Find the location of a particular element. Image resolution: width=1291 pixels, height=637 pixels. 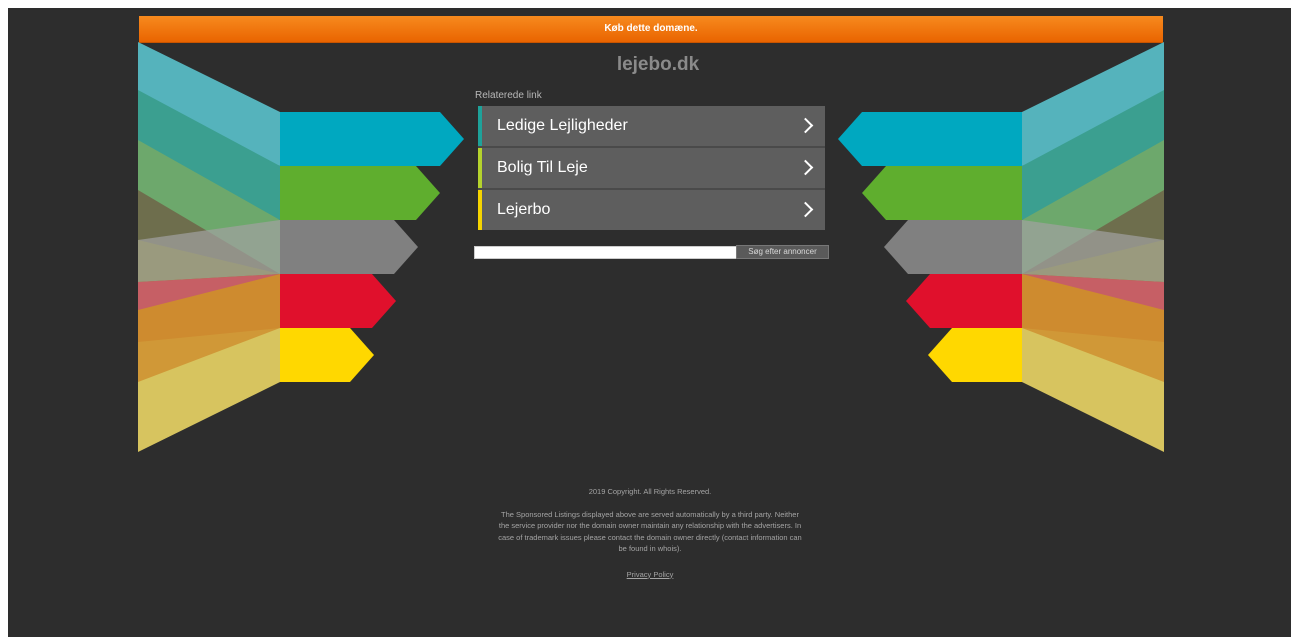

left-arrow-green is located at coordinates (360, 193).